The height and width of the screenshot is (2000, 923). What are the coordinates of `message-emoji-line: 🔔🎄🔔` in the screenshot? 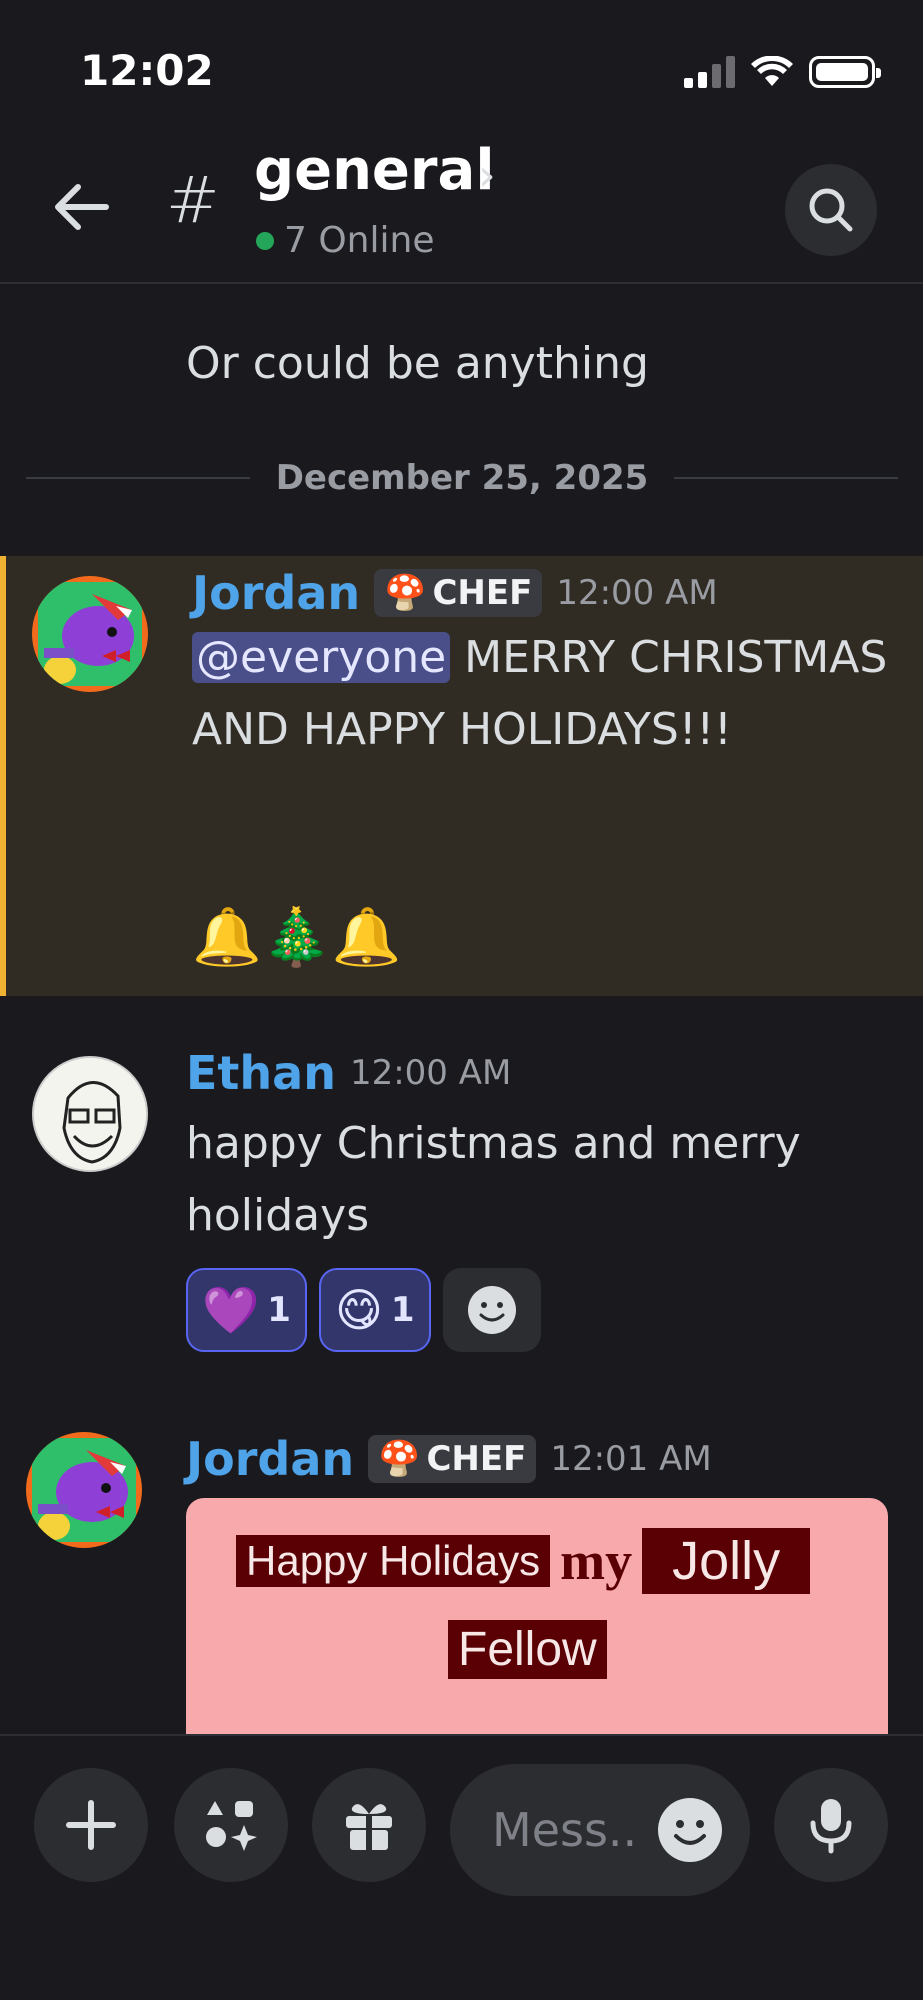 It's located at (297, 937).